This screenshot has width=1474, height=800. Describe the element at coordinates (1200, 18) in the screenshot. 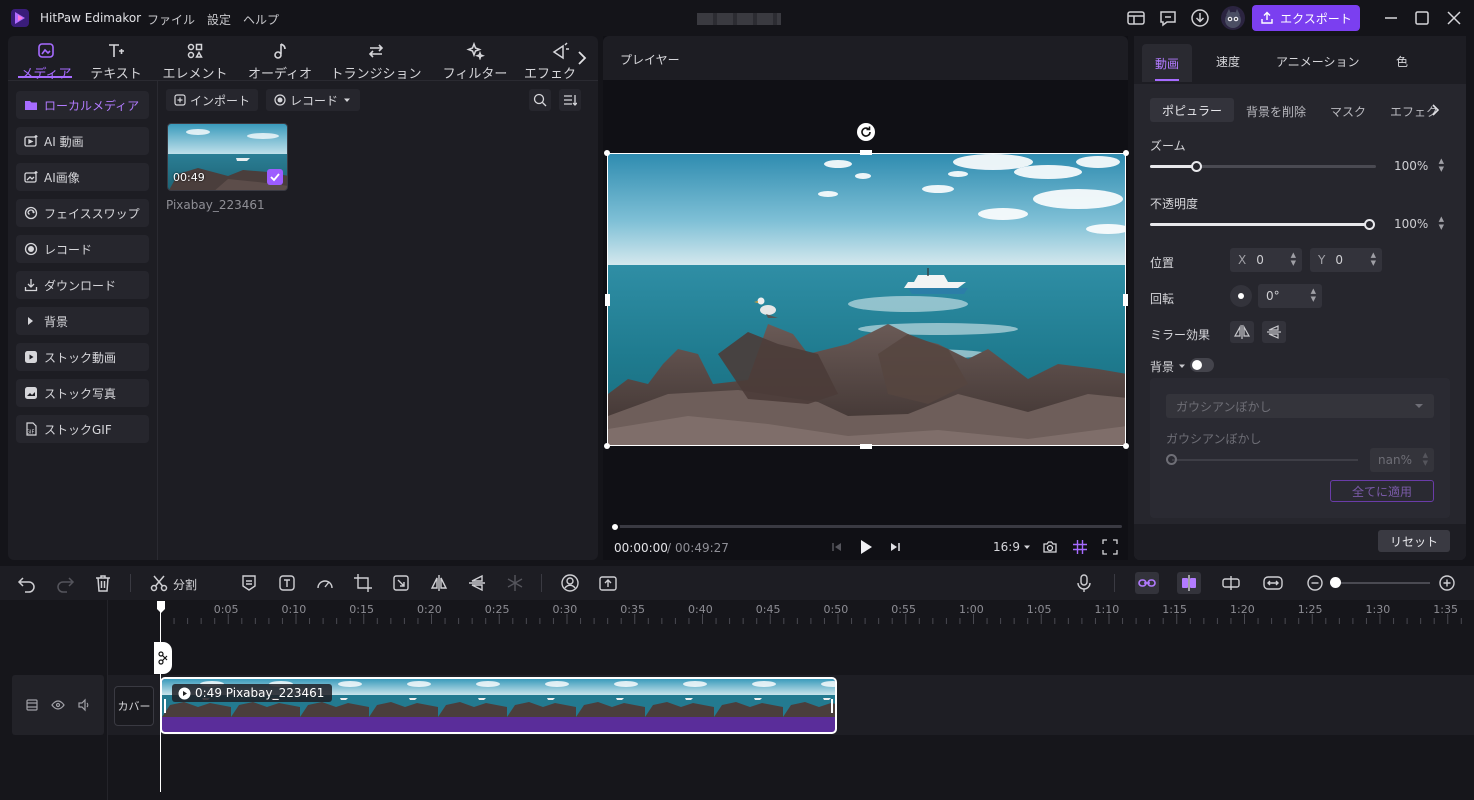

I see `download-icon` at that location.